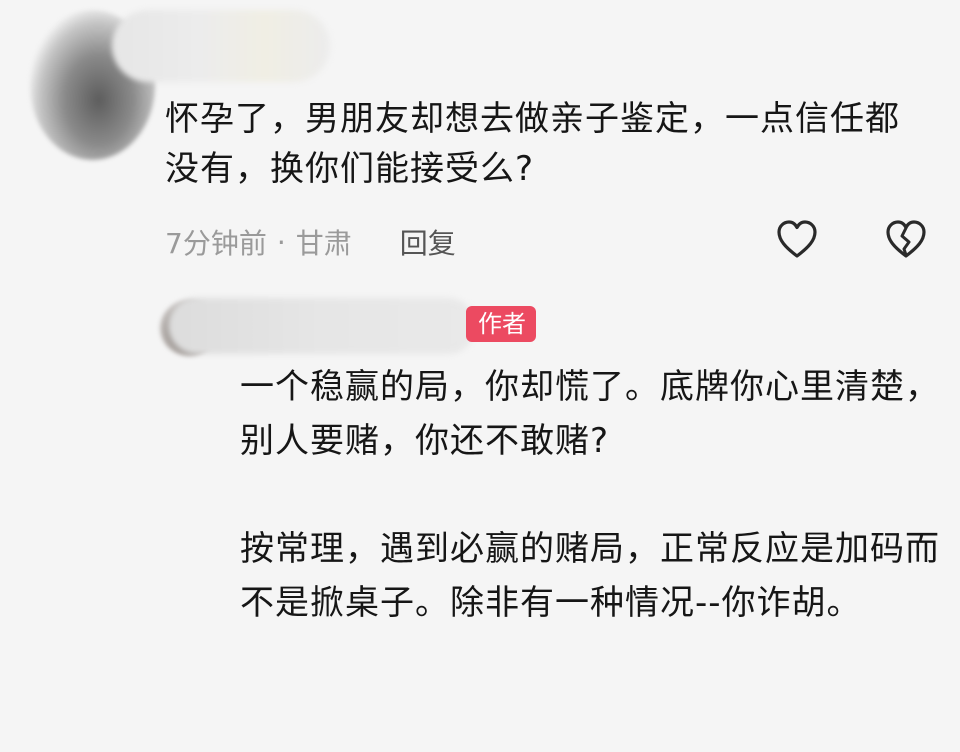 This screenshot has height=752, width=960. I want to click on comment-text: 怀孕了，男朋友却想去做亲子鉴定，一点信任都没有，换你们能接受么?, so click(532, 144).